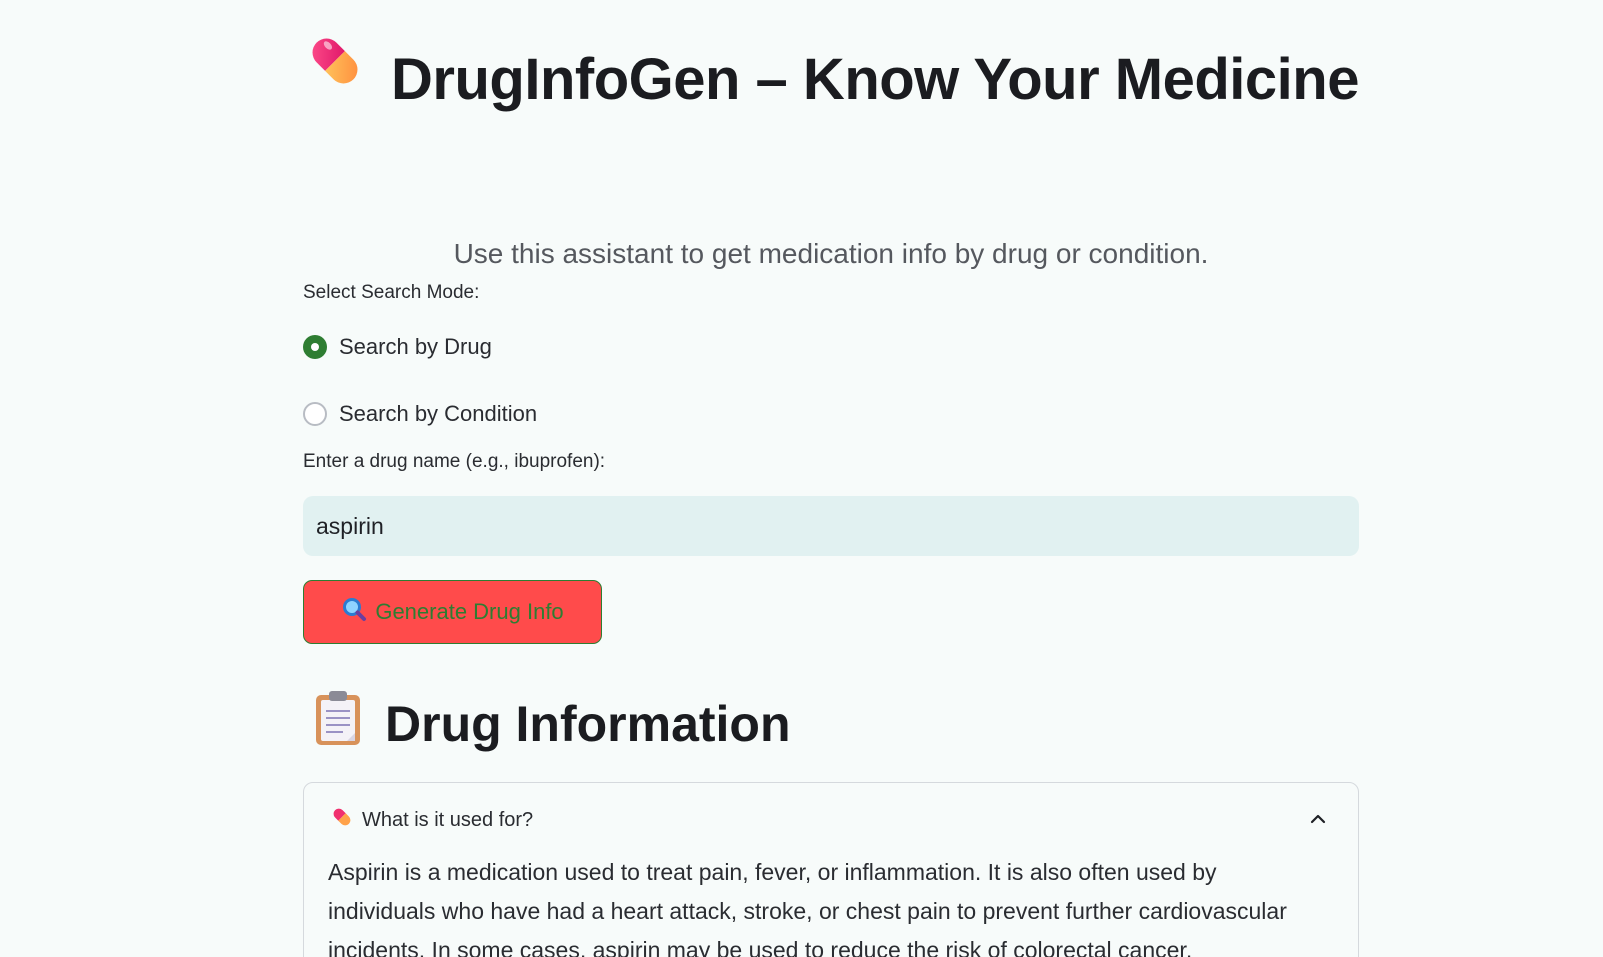 The height and width of the screenshot is (957, 1603). Describe the element at coordinates (1318, 819) in the screenshot. I see `chevron-up-icon` at that location.